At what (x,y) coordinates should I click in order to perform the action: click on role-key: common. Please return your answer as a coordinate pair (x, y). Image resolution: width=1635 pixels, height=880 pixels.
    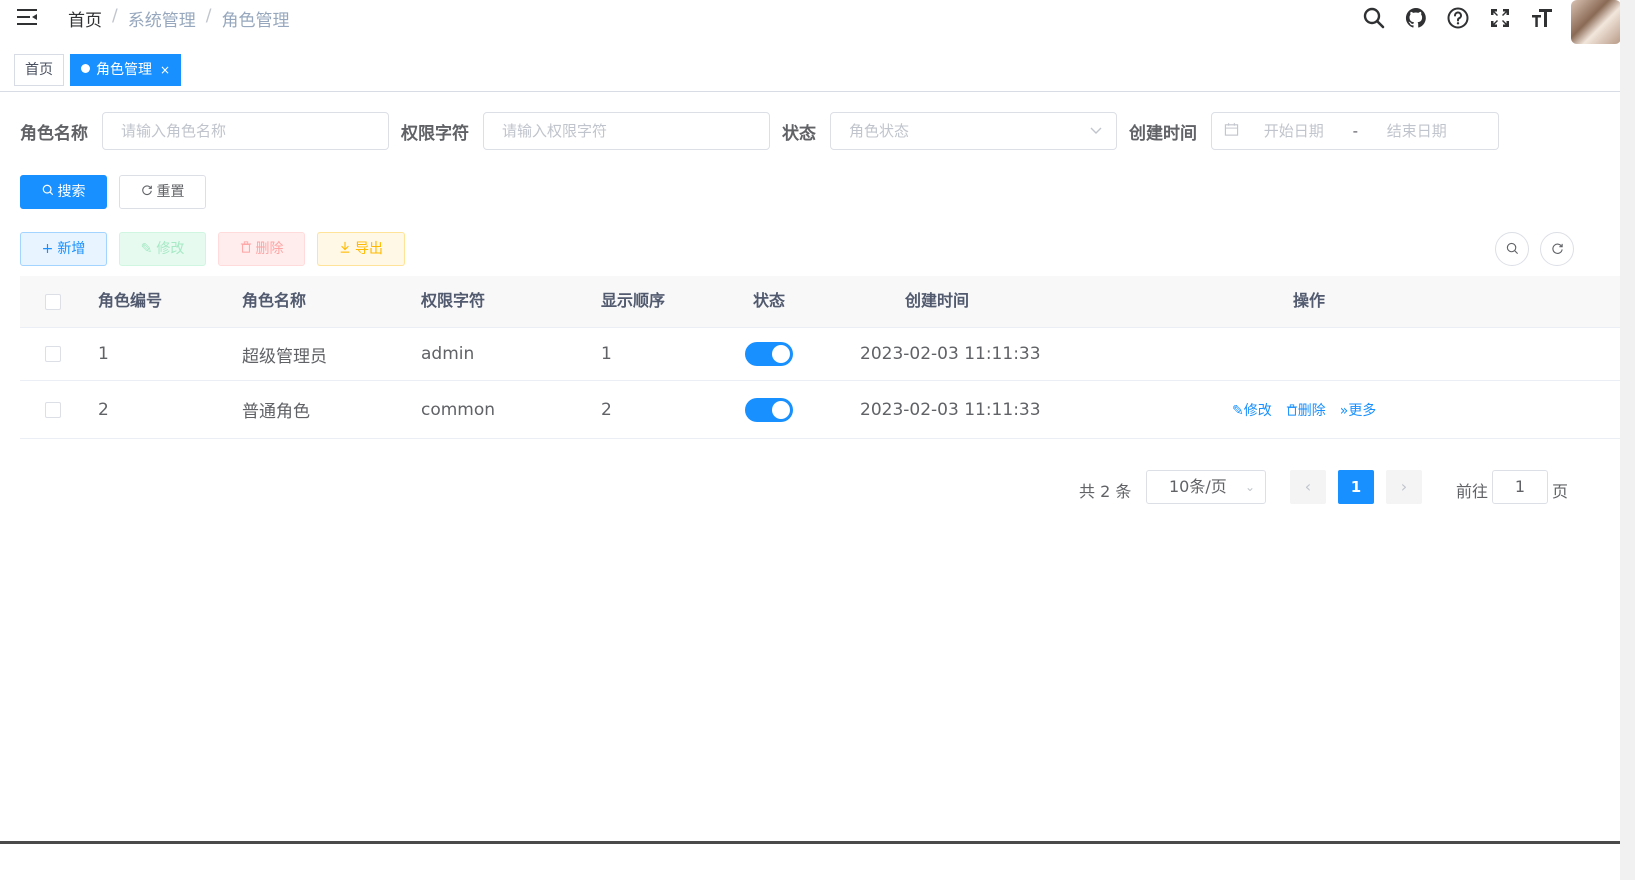
    Looking at the image, I should click on (458, 409).